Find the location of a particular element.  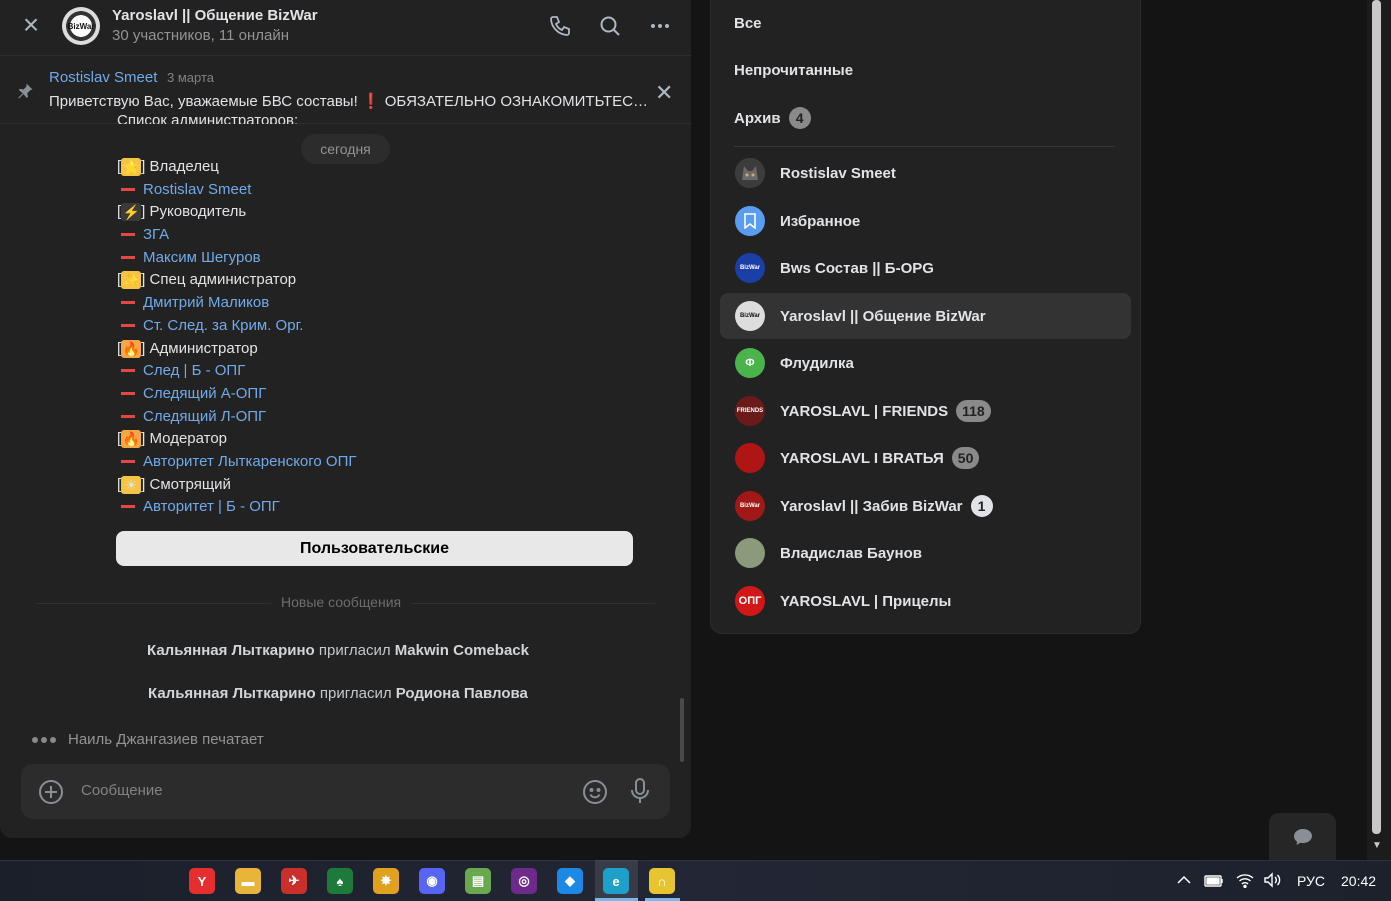

filter-unread: Непрочитанные is located at coordinates (793, 70).